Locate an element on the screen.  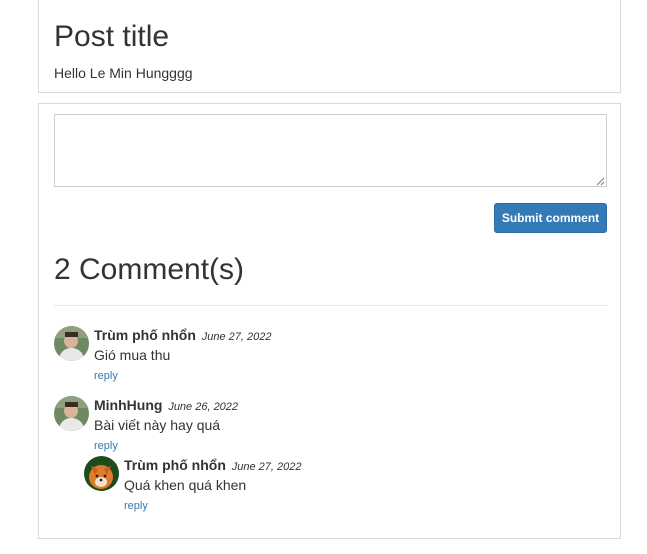
dog-photo-avatar-icon is located at coordinates (101, 473).